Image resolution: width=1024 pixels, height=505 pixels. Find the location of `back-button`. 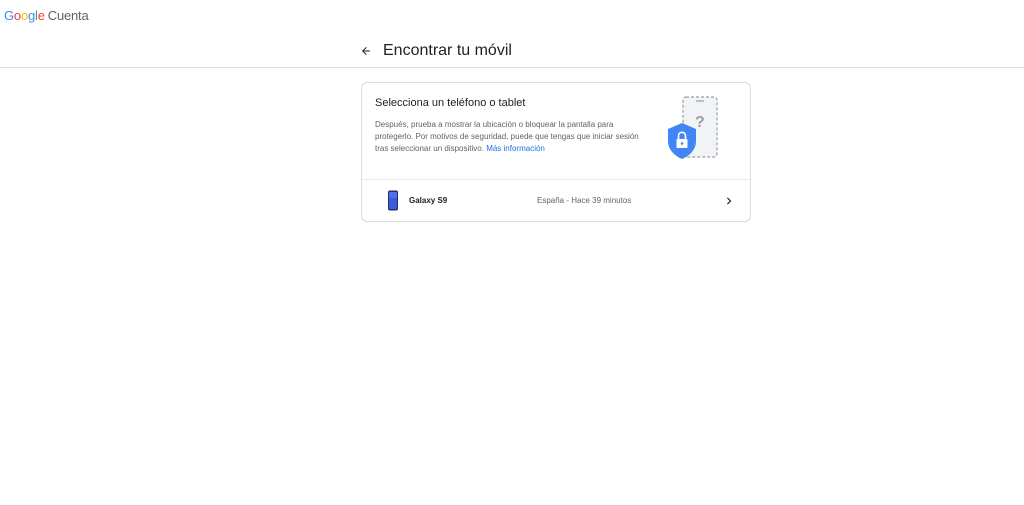

back-button is located at coordinates (366, 51).